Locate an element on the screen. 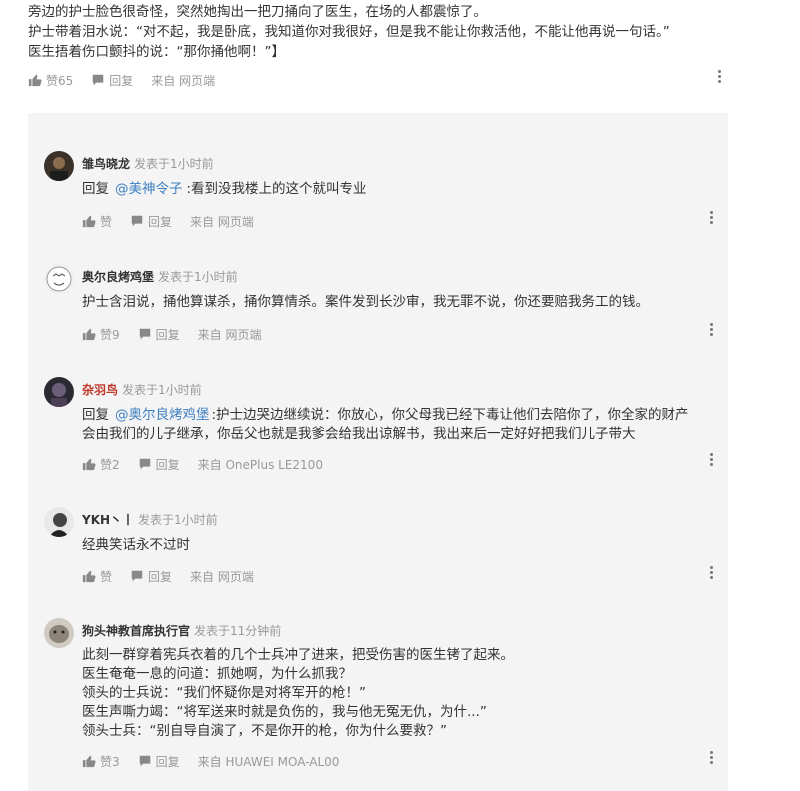 The width and height of the screenshot is (800, 791). mention-link: @美神令子 is located at coordinates (149, 189).